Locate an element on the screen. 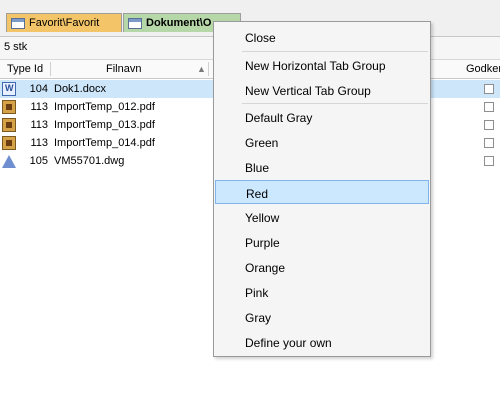 This screenshot has width=500, height=400. cell-filename: Dok1.docx is located at coordinates (80, 89).